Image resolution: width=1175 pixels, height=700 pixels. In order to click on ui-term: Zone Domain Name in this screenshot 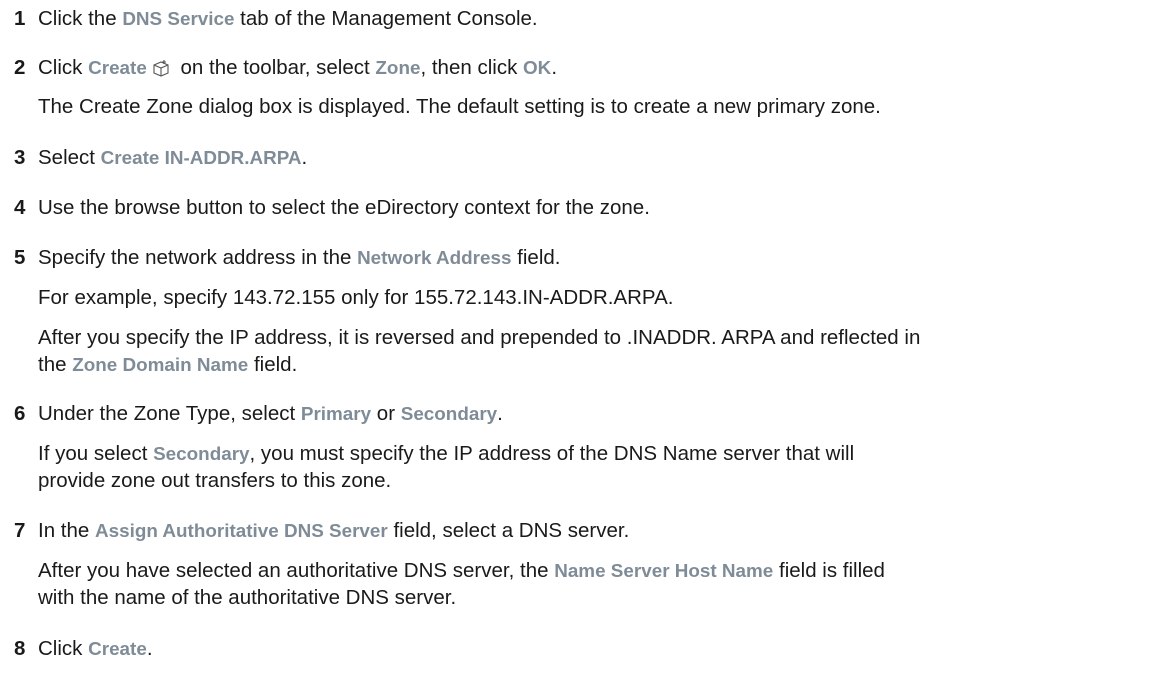, I will do `click(160, 364)`.